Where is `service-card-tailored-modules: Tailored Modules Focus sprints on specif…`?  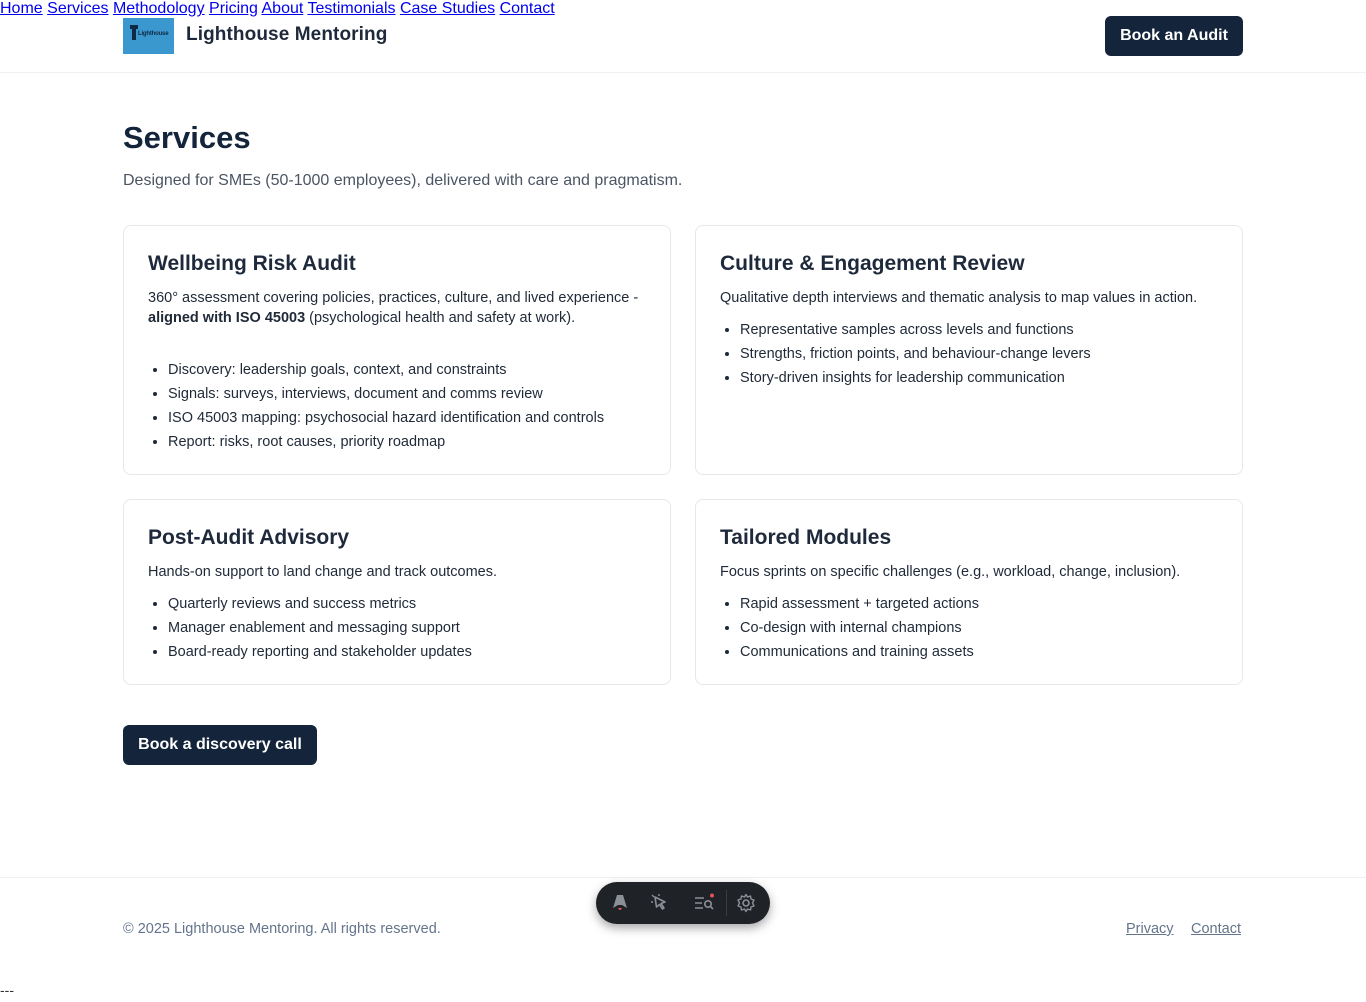 service-card-tailored-modules: Tailored Modules Focus sprints on specif… is located at coordinates (969, 592).